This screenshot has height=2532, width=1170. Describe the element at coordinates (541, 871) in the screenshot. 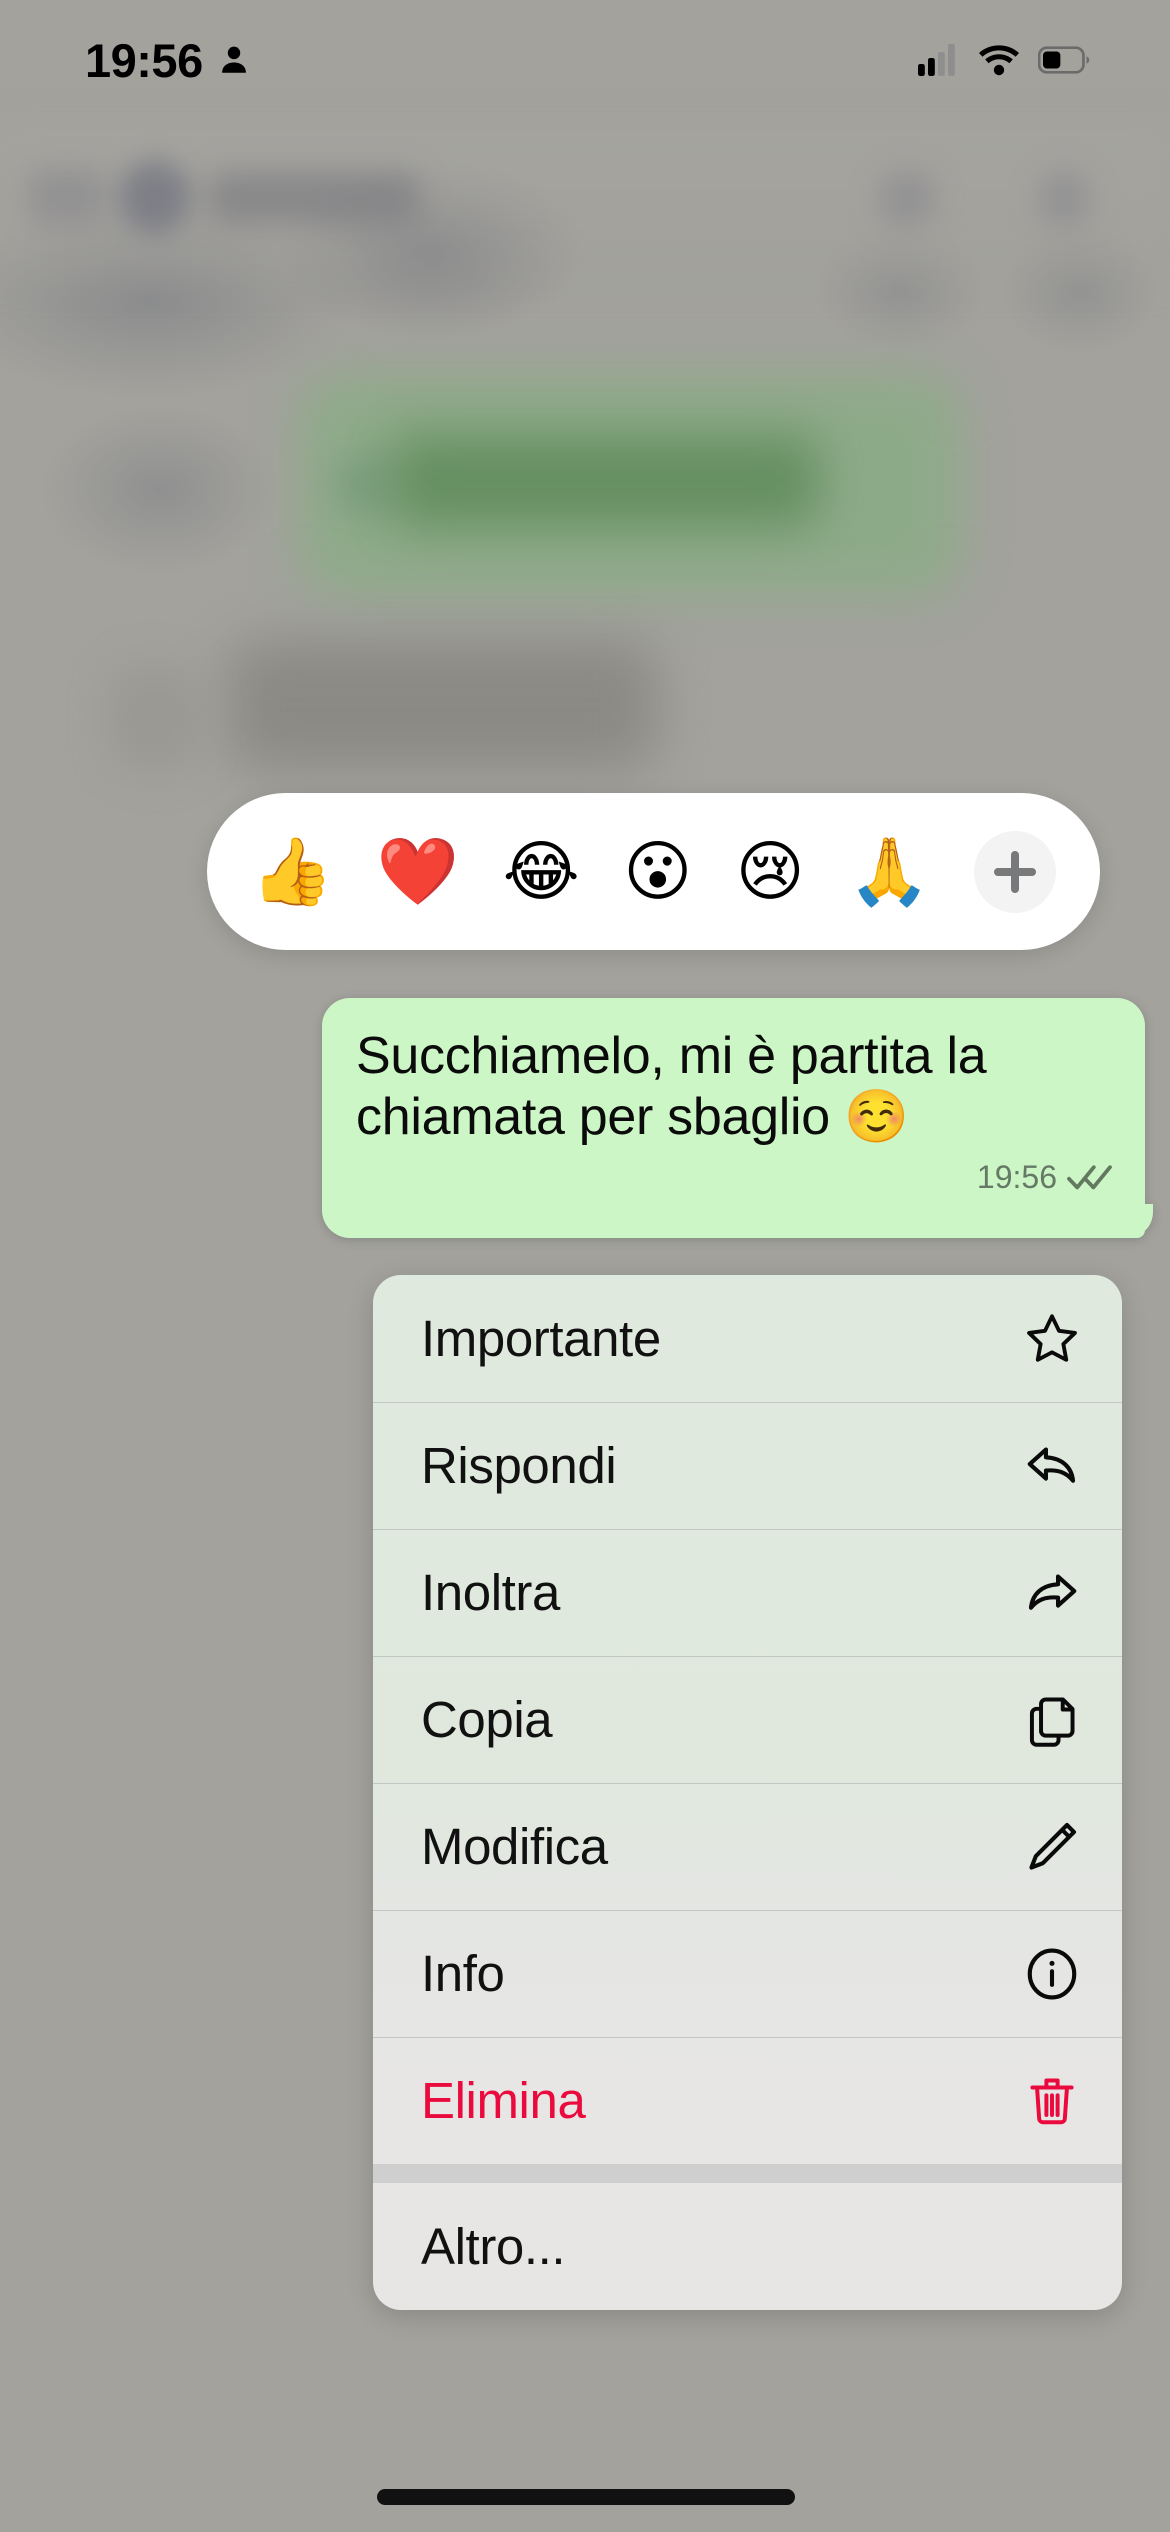

I see `tears-of-joy-reaction: 😂` at that location.